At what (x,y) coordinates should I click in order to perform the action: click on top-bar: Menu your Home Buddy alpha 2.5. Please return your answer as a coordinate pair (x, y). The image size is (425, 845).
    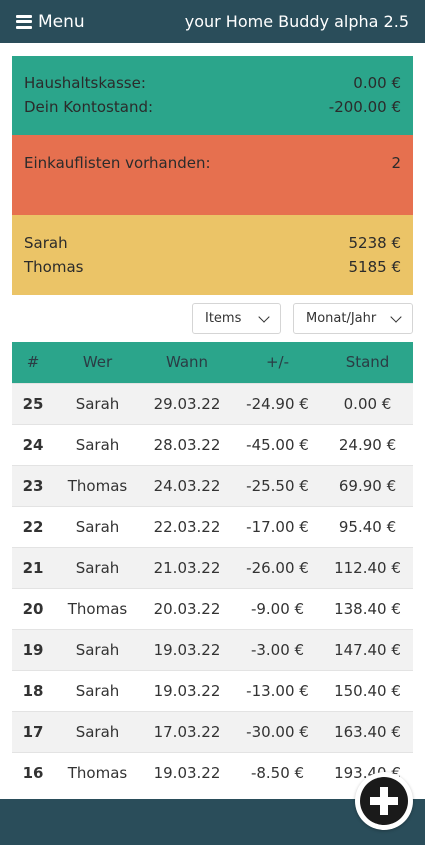
    Looking at the image, I should click on (212, 21).